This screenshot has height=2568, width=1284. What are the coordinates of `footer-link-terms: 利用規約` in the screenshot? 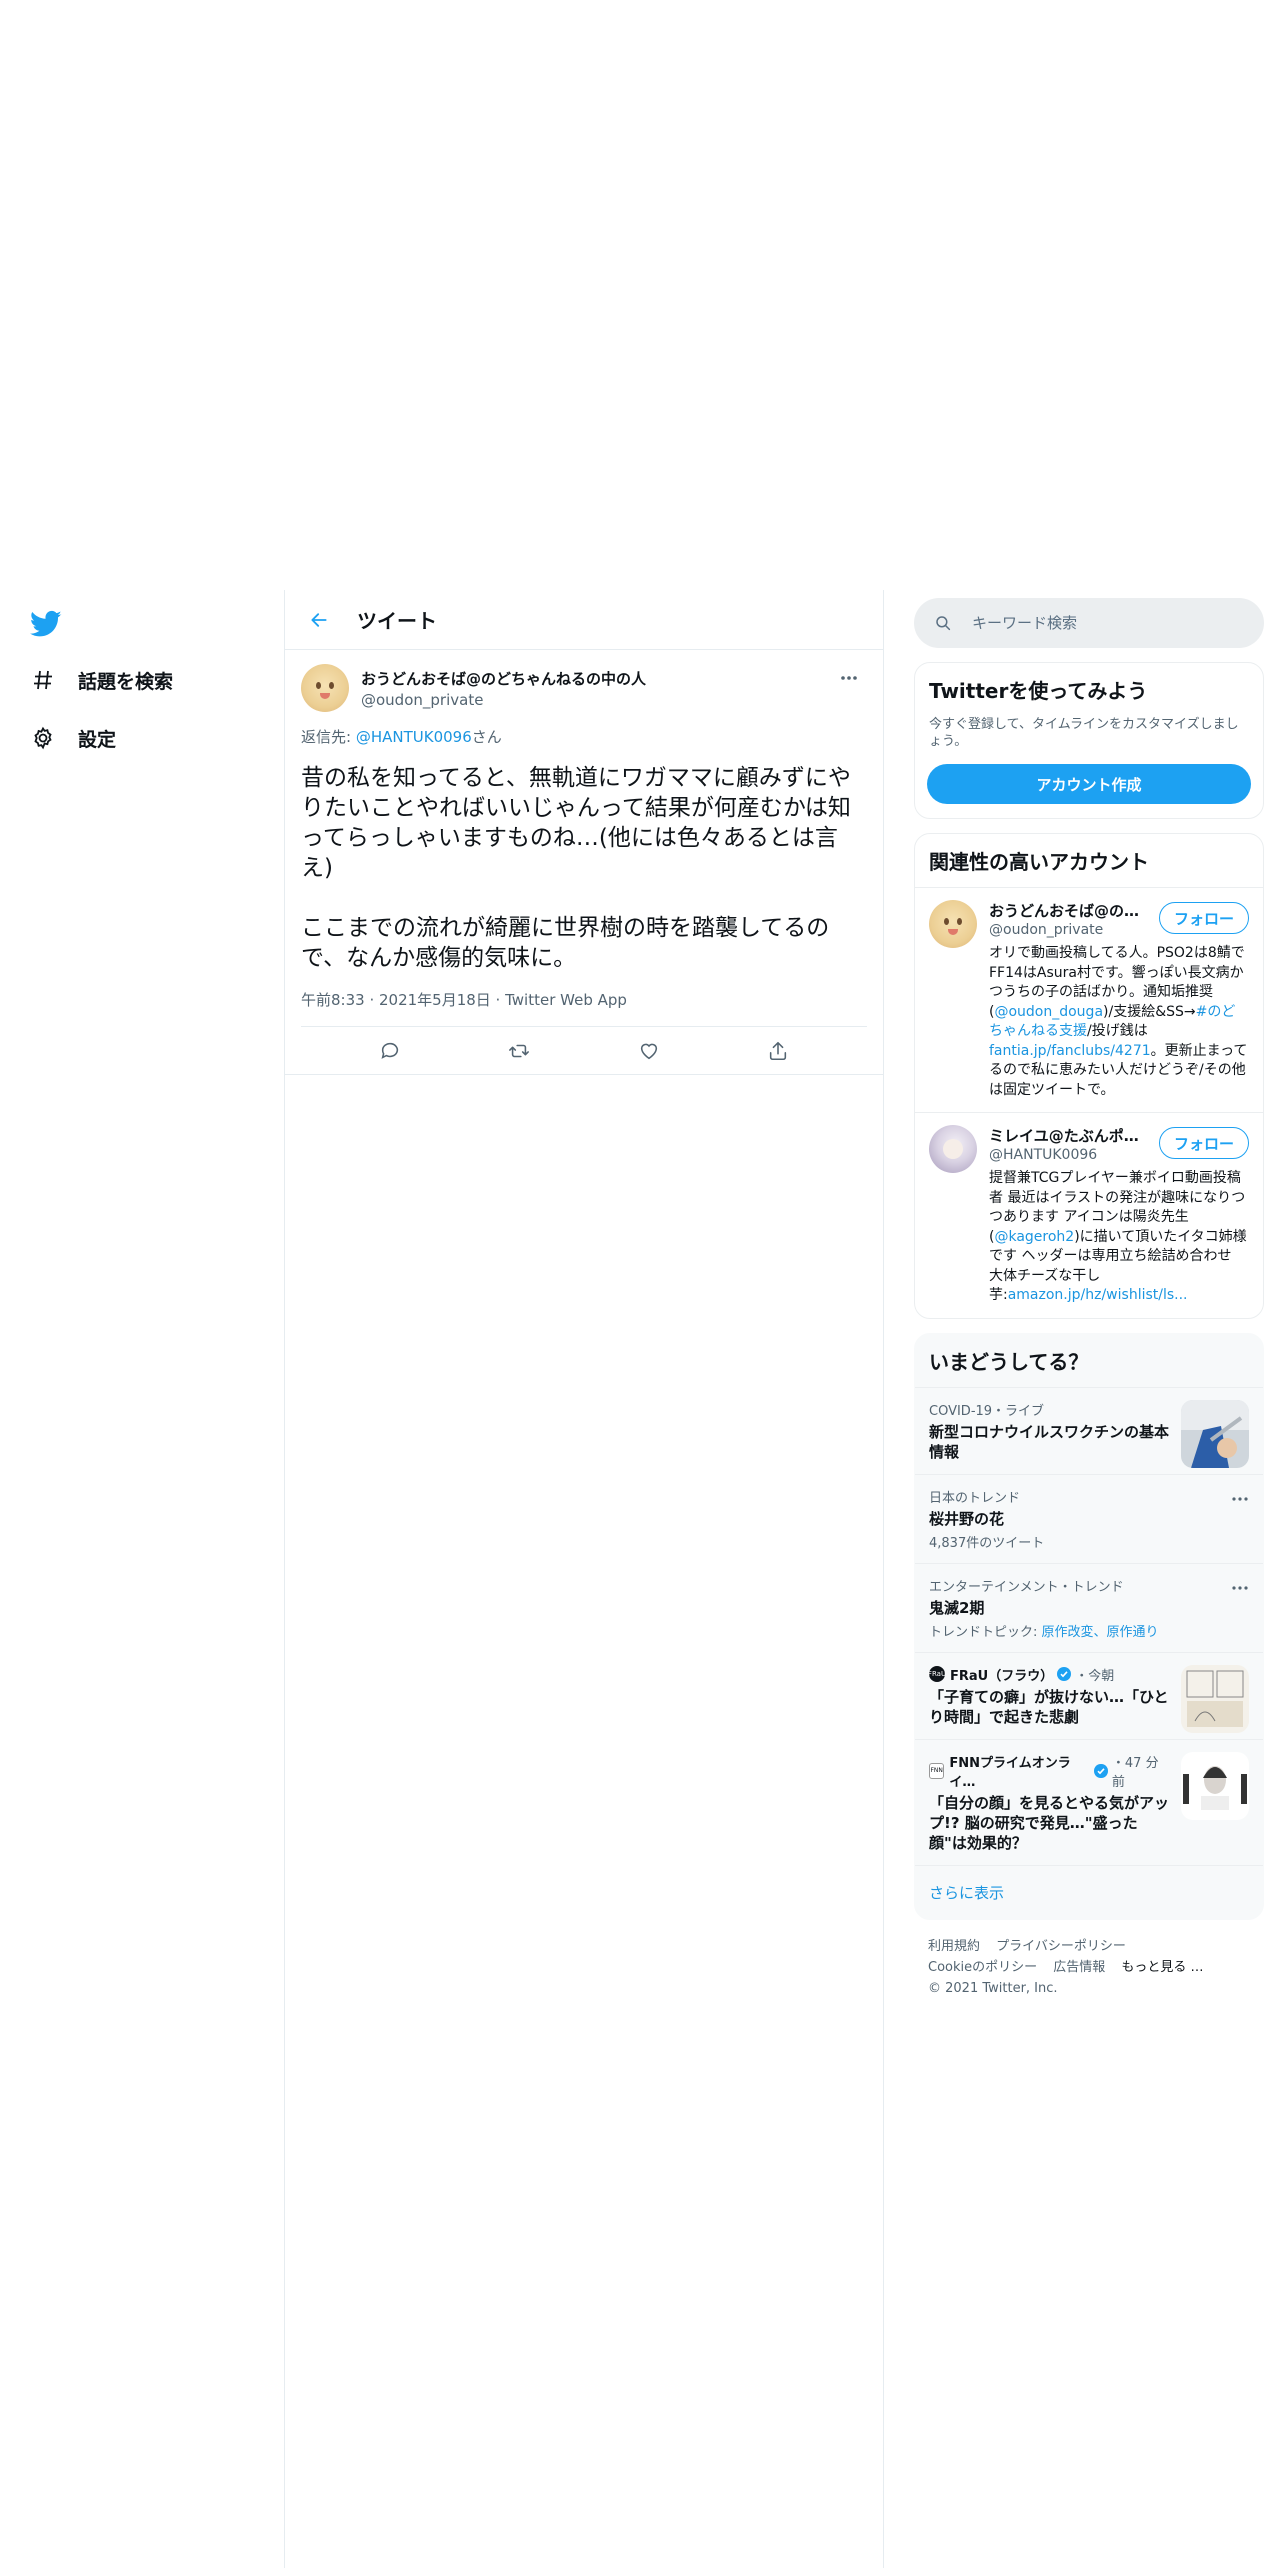 It's located at (954, 1946).